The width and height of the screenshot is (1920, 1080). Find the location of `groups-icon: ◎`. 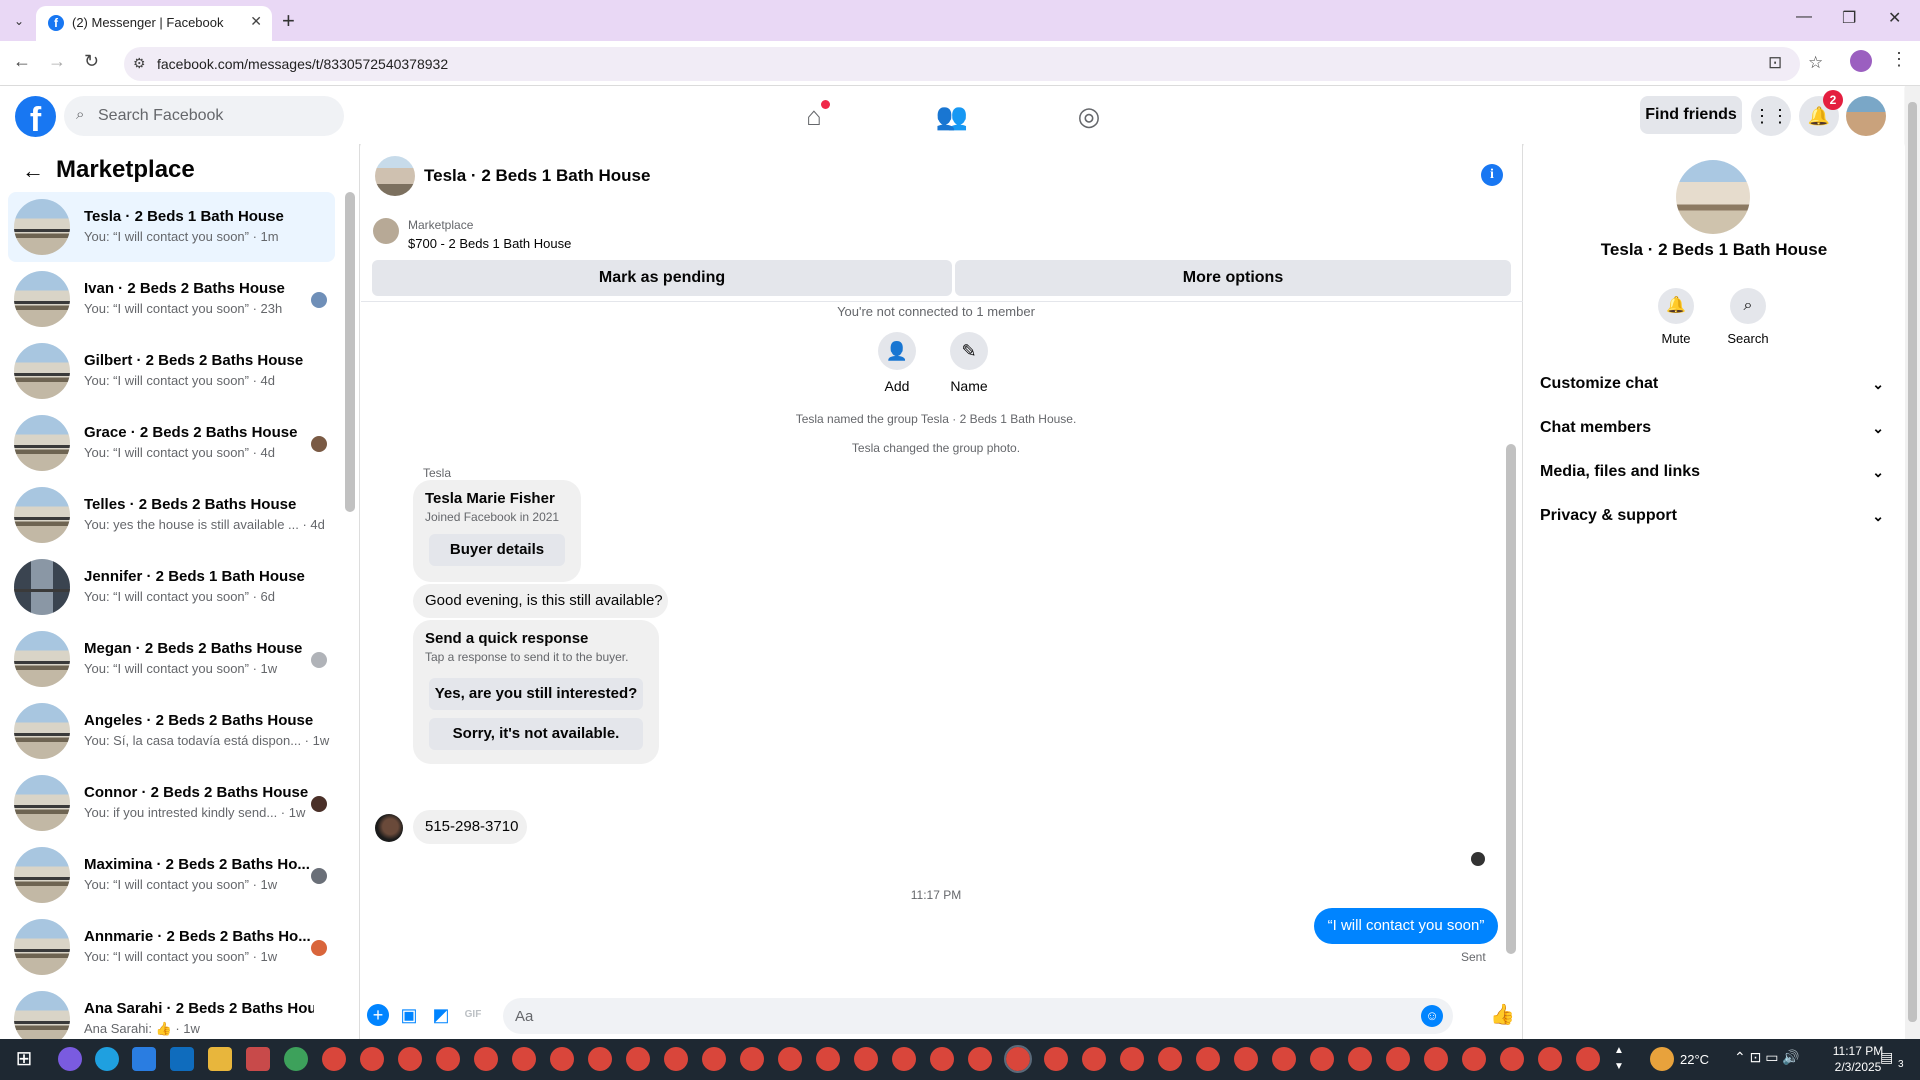

groups-icon: ◎ is located at coordinates (1089, 116).